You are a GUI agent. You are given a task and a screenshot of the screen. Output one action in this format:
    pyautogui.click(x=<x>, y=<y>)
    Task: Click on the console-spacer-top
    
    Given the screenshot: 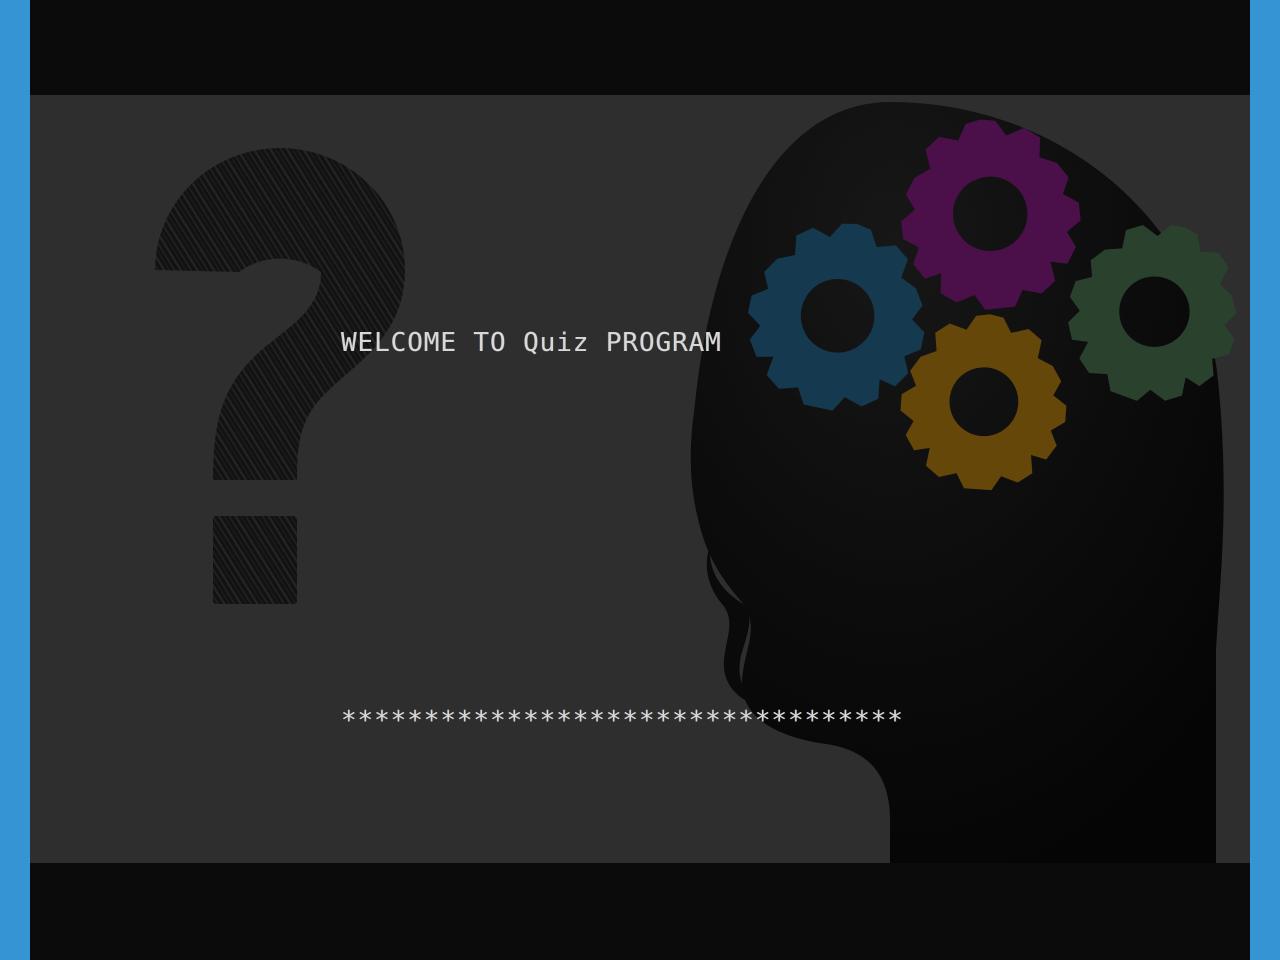 What is the action you would take?
    pyautogui.click(x=622, y=532)
    